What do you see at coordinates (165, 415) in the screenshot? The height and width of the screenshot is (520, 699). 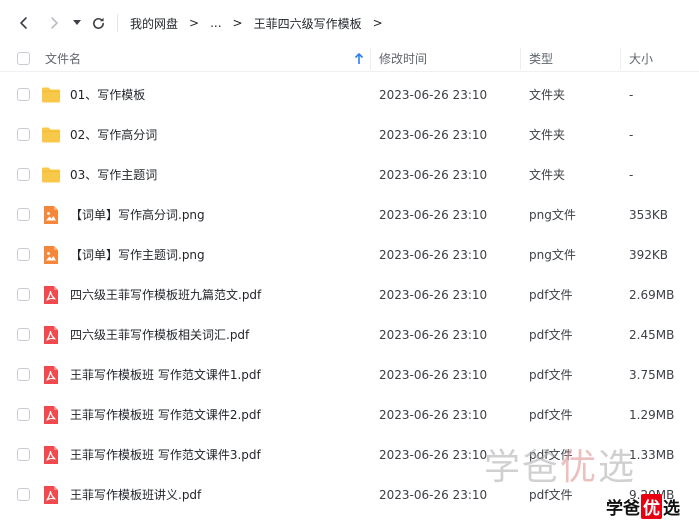 I see `file-name: 王菲写作模板班 写作范文课件2.pdf` at bounding box center [165, 415].